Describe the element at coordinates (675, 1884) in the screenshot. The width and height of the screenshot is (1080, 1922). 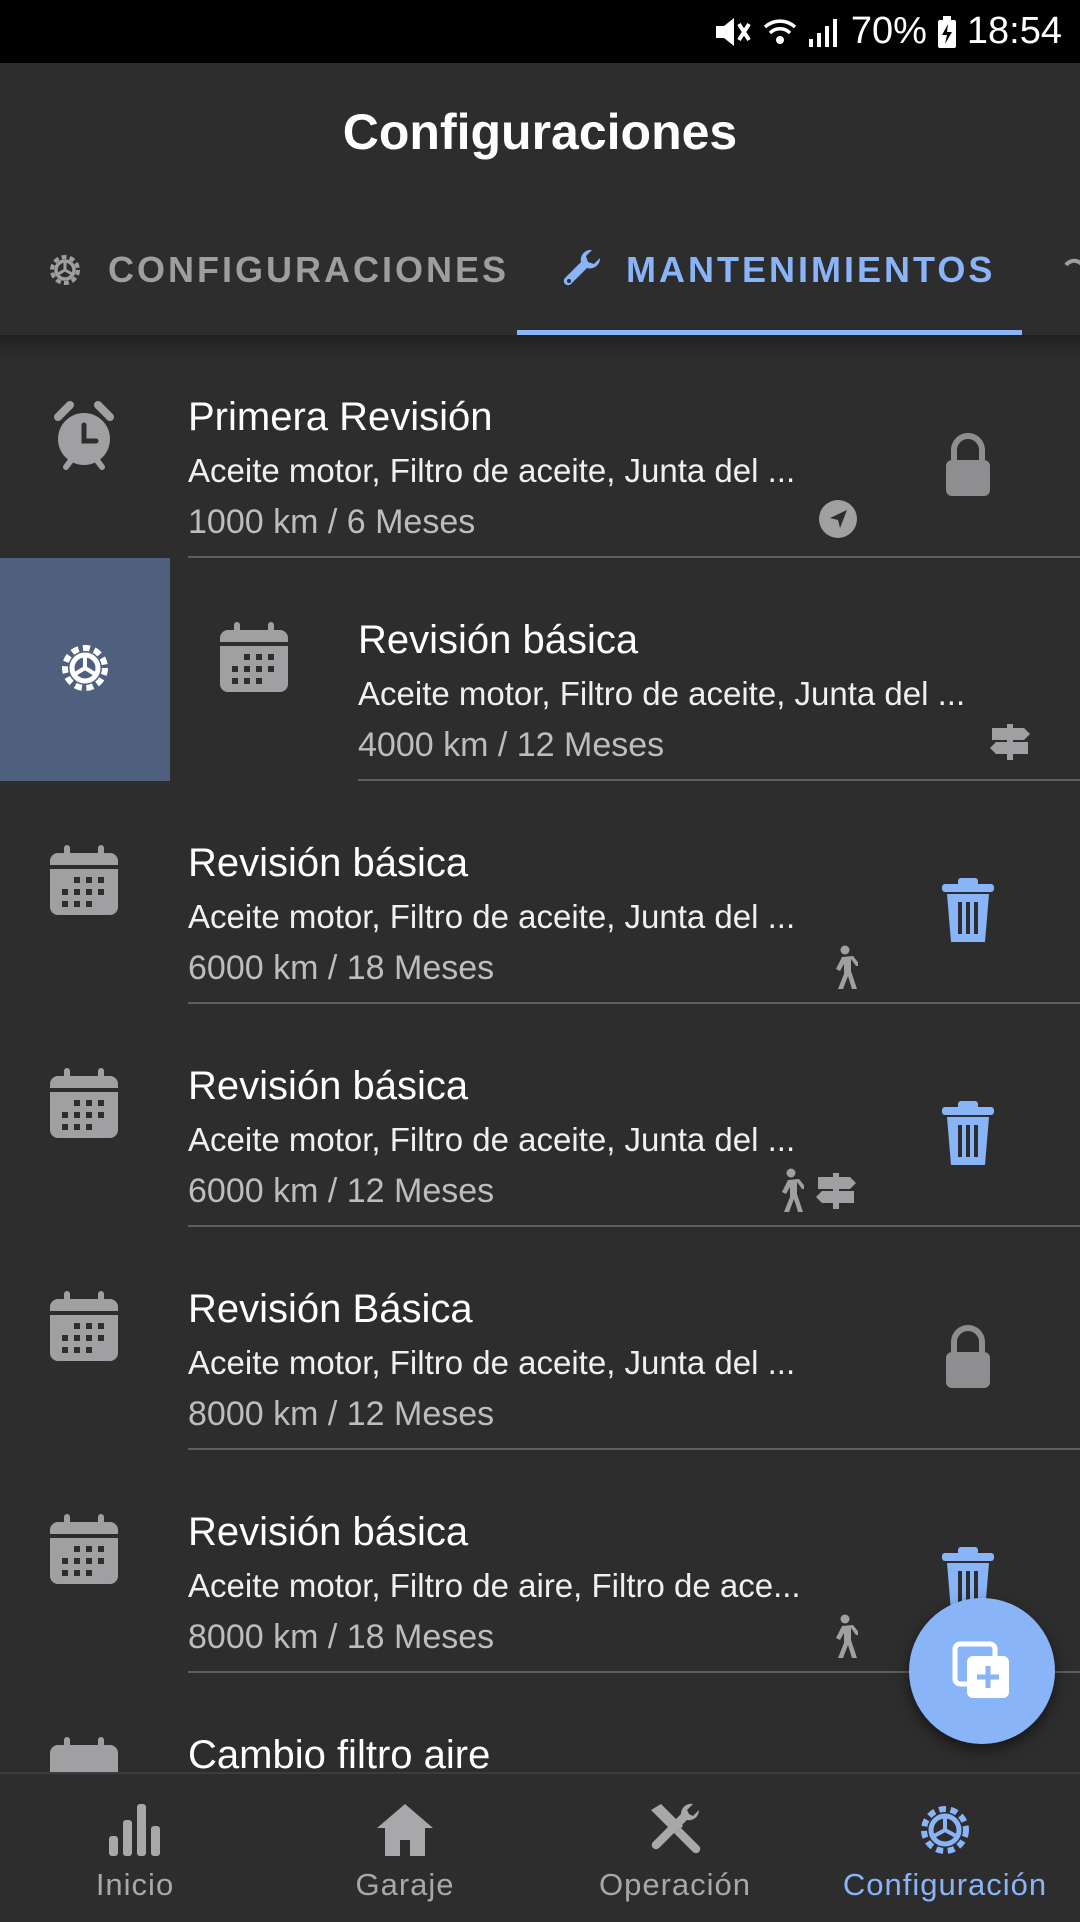
I see `nav-label: Operación` at that location.